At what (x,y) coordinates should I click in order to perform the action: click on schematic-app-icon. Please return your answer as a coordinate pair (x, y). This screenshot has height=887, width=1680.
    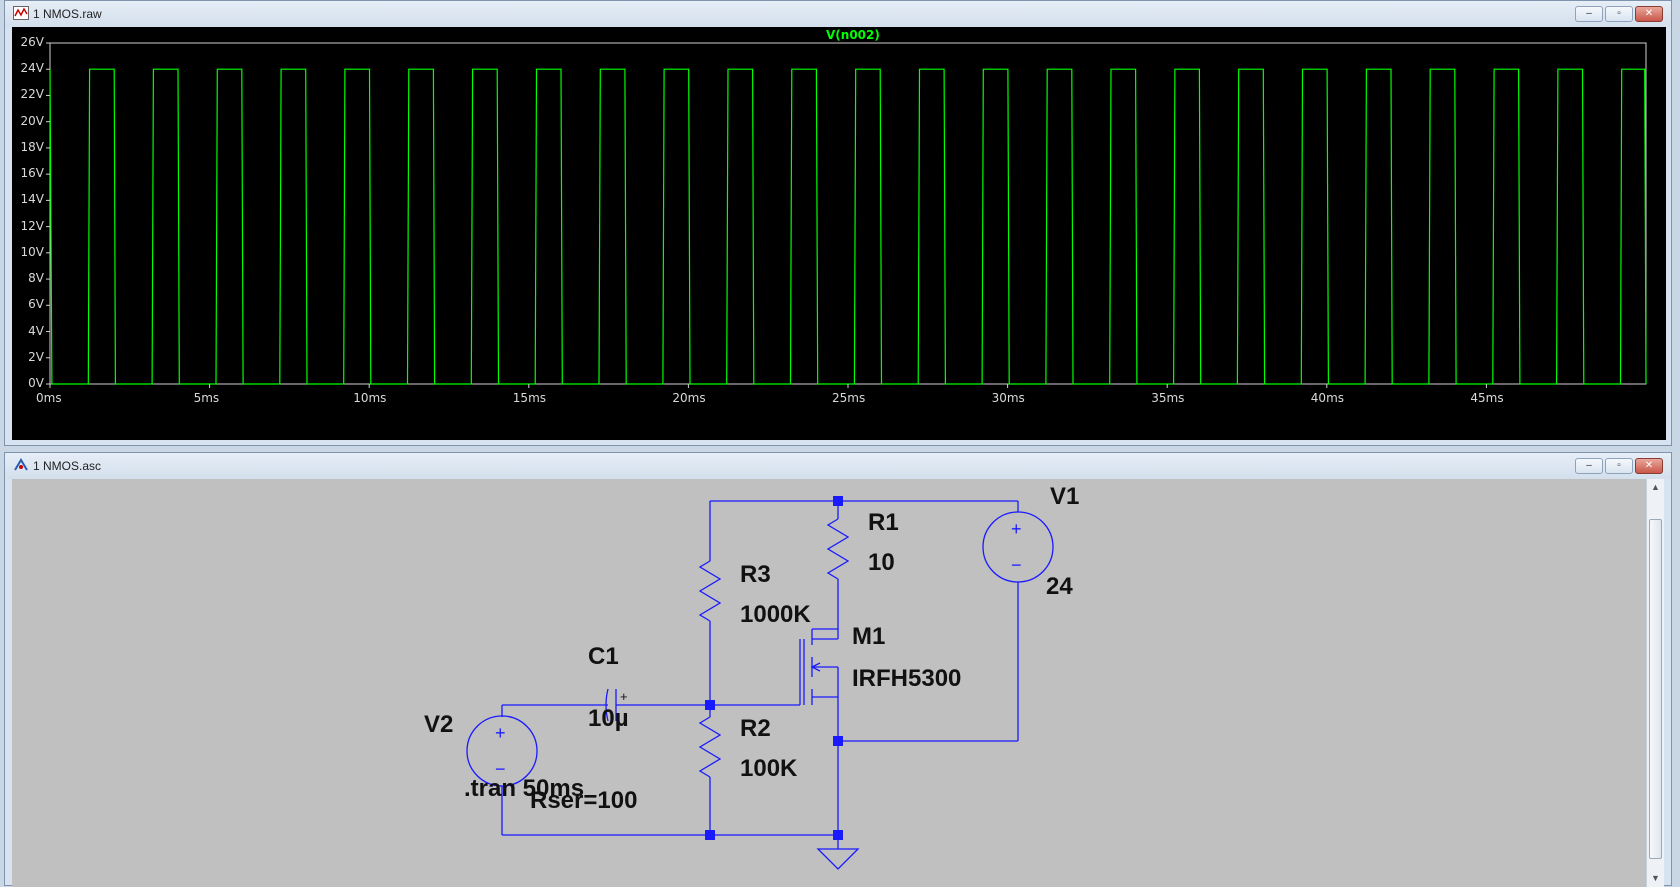
    Looking at the image, I should click on (21, 466).